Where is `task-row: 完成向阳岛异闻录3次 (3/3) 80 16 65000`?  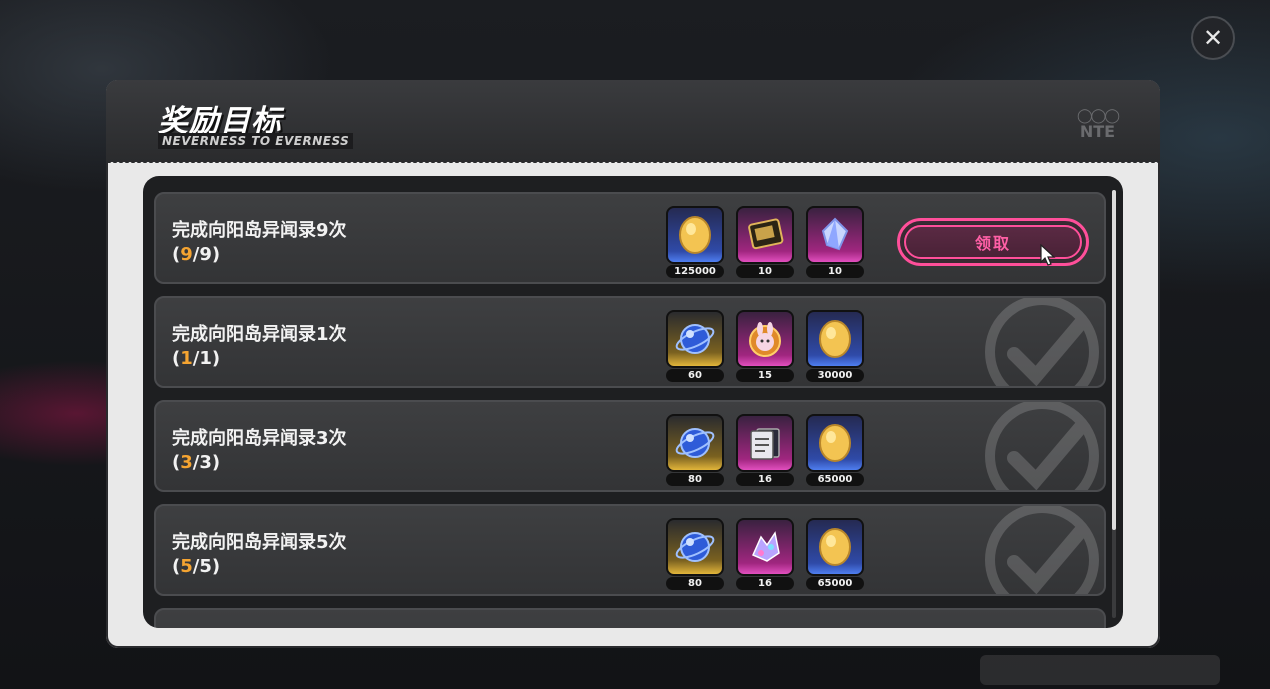
task-row: 完成向阳岛异闻录3次 (3/3) 80 16 65000 is located at coordinates (630, 446).